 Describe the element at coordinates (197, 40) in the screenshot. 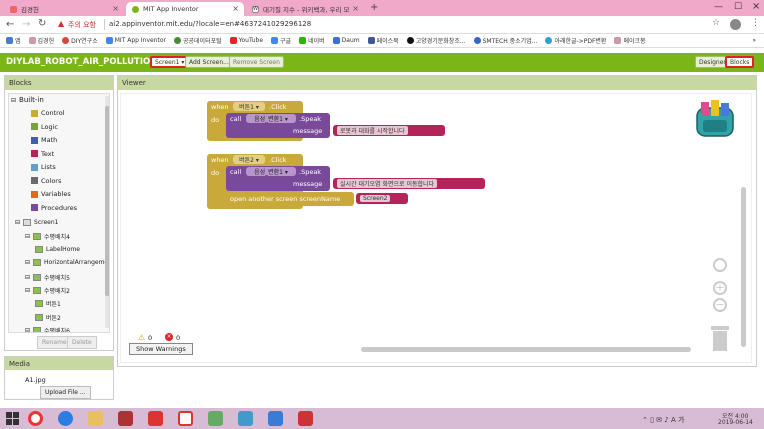

I see `bookmark-item: 공공데이터포털` at that location.